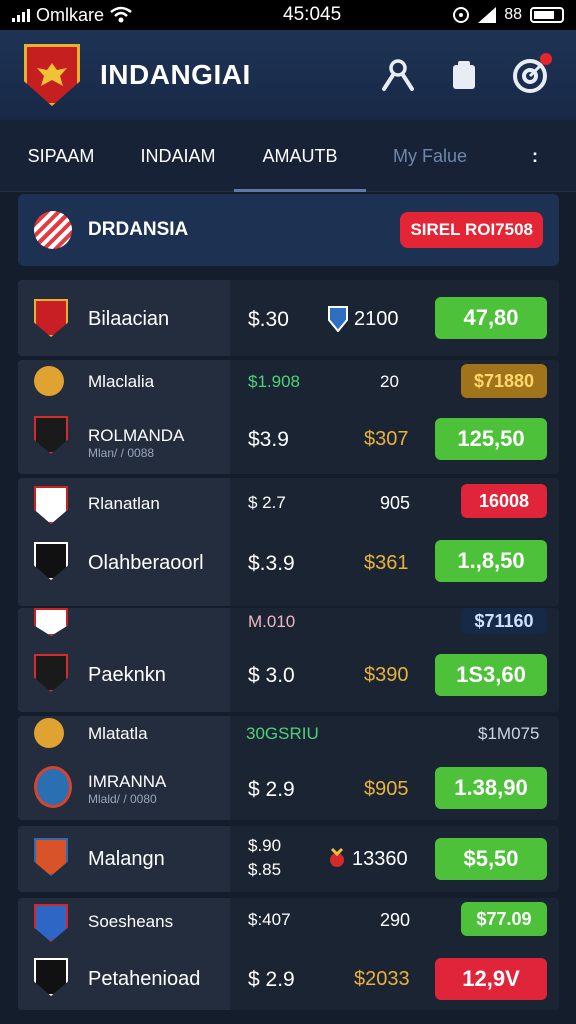  I want to click on team-name: Petahenioad, so click(144, 979).